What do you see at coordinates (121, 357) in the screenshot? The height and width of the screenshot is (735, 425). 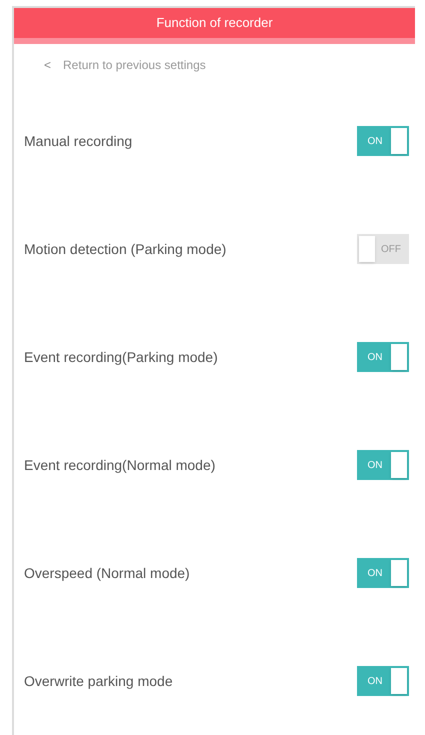 I see `setting-label: Event recording(Parking mode)` at bounding box center [121, 357].